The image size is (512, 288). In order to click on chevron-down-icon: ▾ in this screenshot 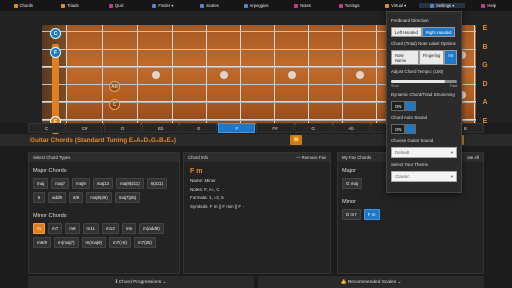, I will do `click(451, 152)`.